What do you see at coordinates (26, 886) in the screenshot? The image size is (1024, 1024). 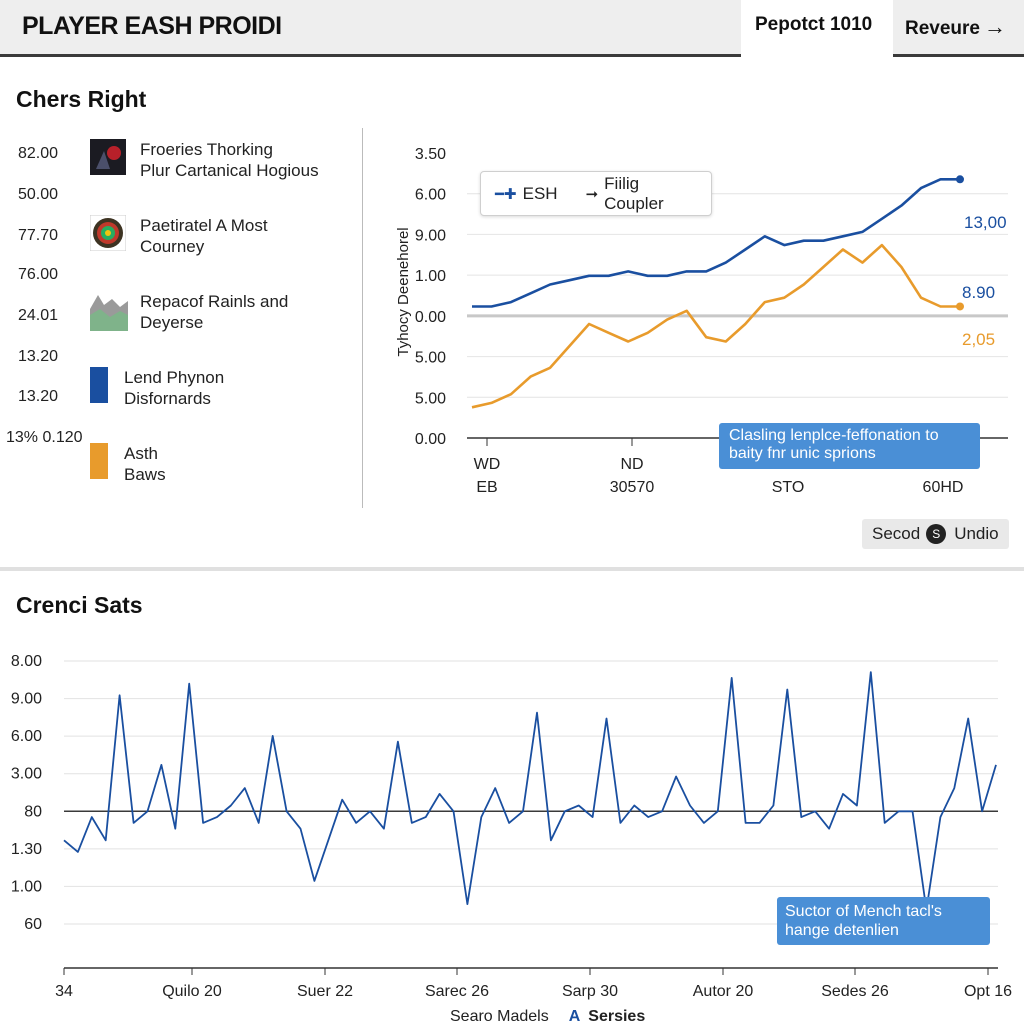 I see `y-tick-label: 1.00` at bounding box center [26, 886].